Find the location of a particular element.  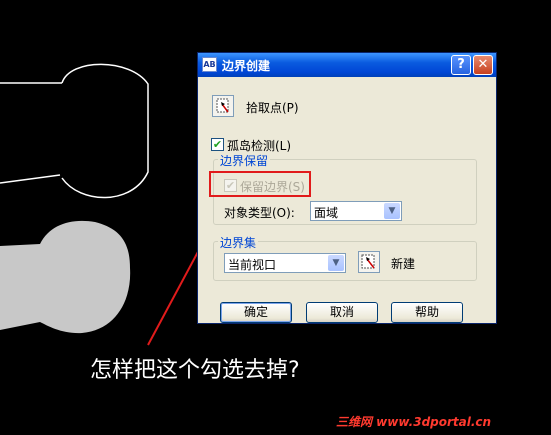

select-objects-icon is located at coordinates (368, 261).